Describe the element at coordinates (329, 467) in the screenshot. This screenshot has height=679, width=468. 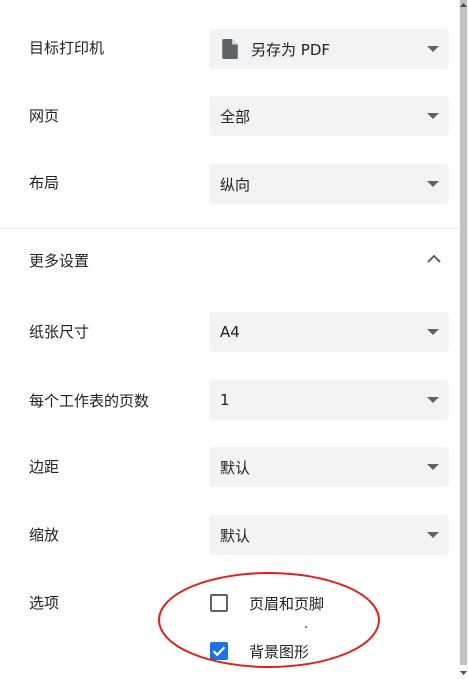
I see `margins-select: 默认` at that location.